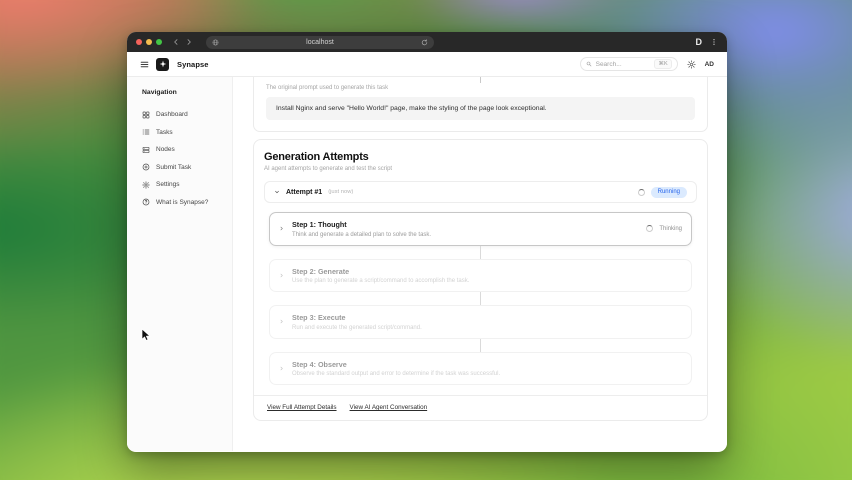 The height and width of the screenshot is (480, 852). I want to click on sidebar-item-what-is-synapse: What is Synapse?, so click(184, 203).